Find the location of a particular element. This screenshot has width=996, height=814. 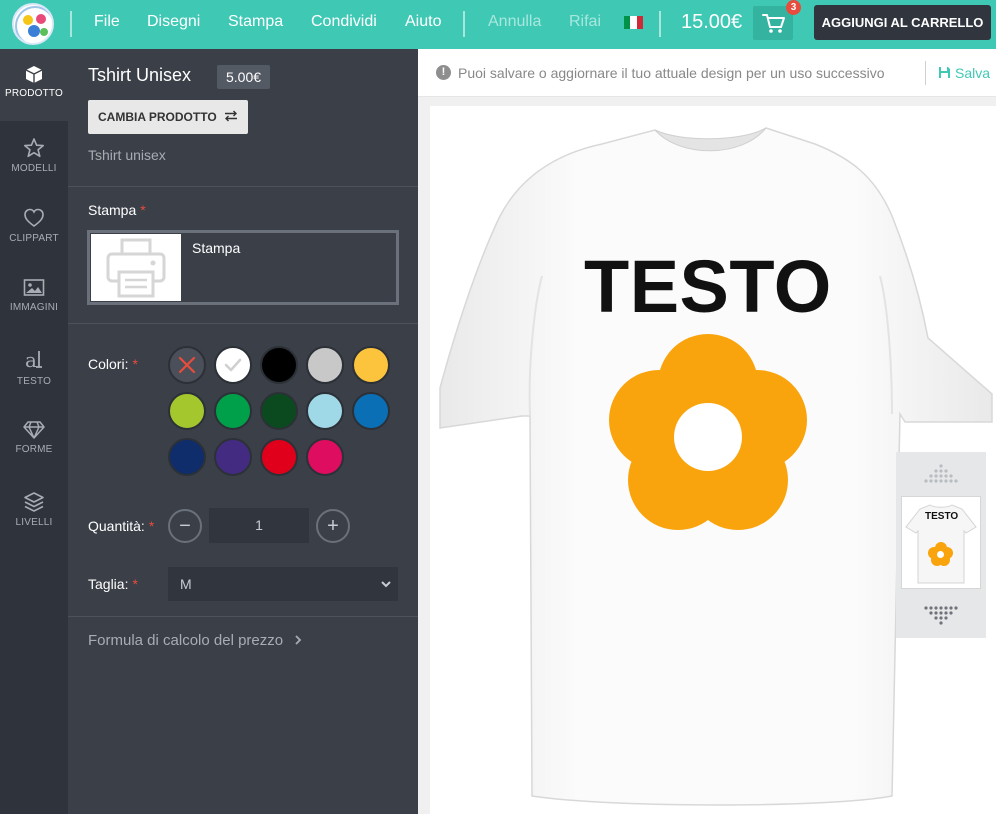

flower-clipart is located at coordinates (709, 434).